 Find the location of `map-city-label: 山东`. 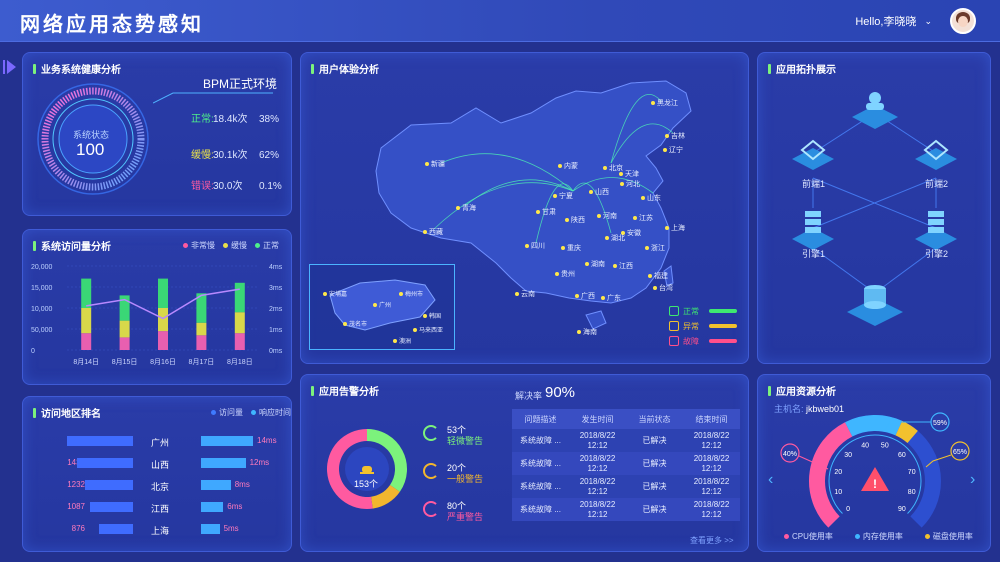

map-city-label: 山东 is located at coordinates (651, 198).